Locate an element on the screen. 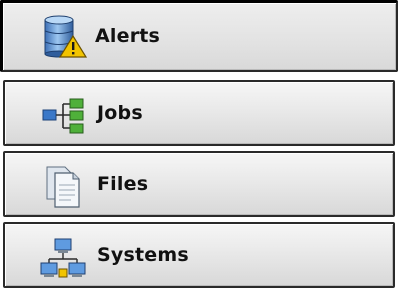 Image resolution: width=398 pixels, height=297 pixels. nav-item-label: Files is located at coordinates (123, 184).